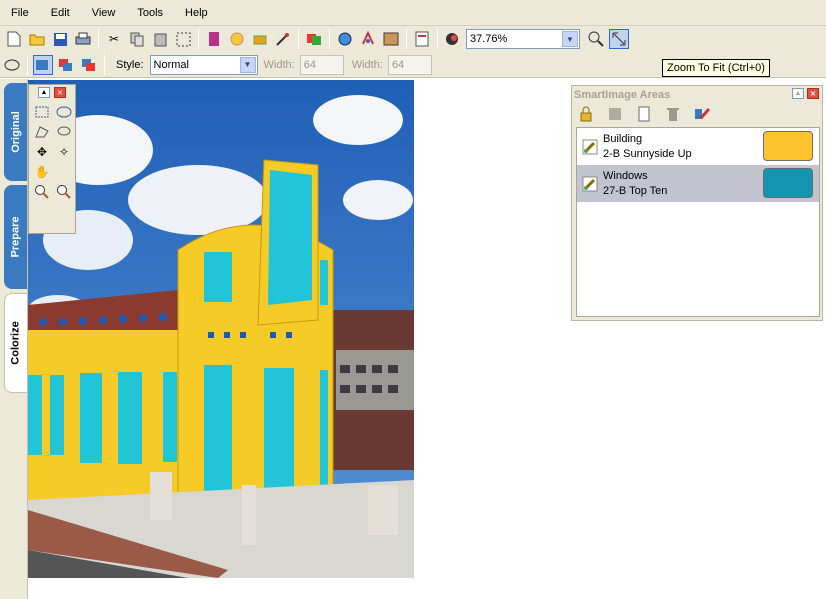 The width and height of the screenshot is (826, 599). I want to click on area-icon, so click(615, 114).